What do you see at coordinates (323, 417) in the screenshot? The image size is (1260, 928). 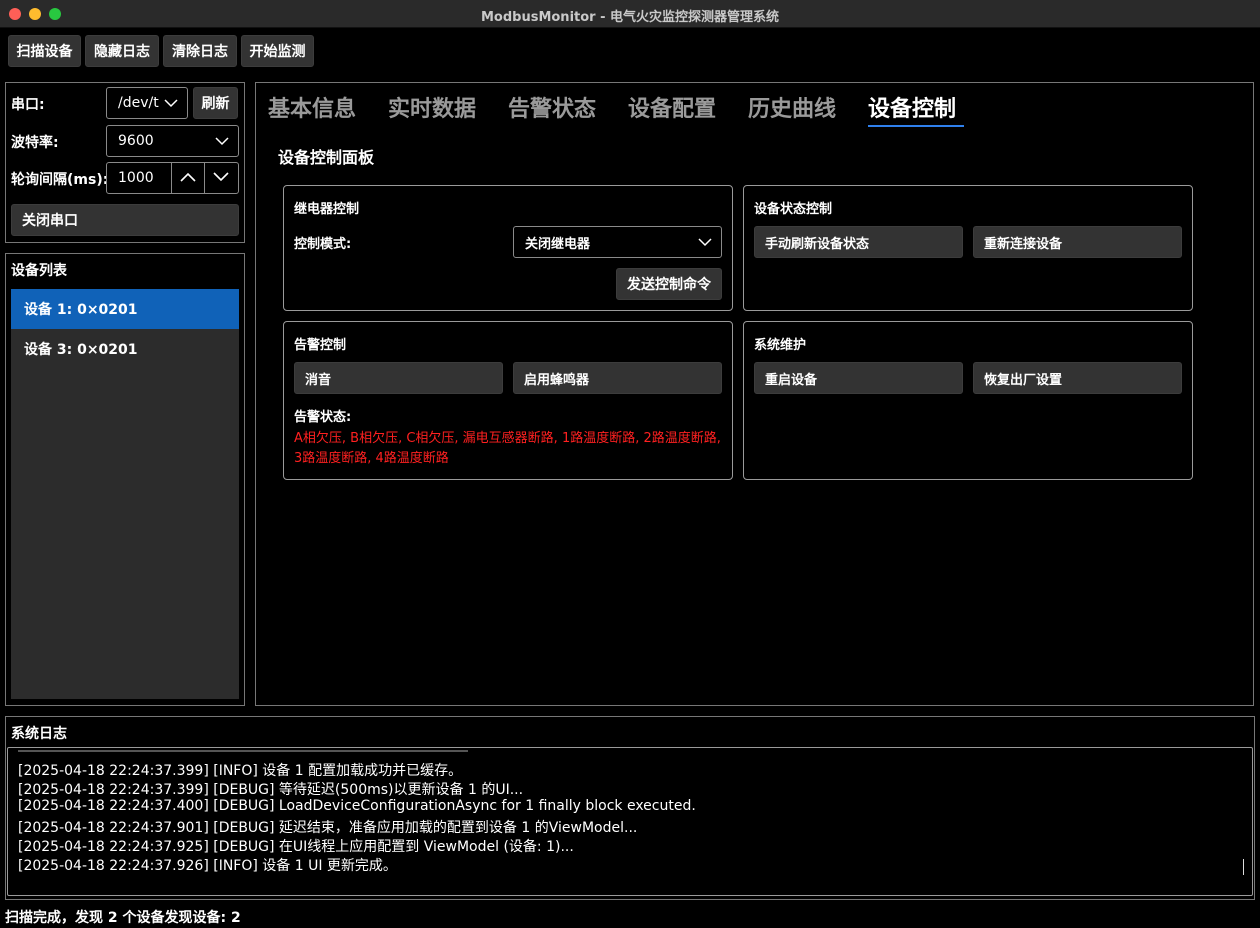 I see `alarm-state-label: 告警状态:` at bounding box center [323, 417].